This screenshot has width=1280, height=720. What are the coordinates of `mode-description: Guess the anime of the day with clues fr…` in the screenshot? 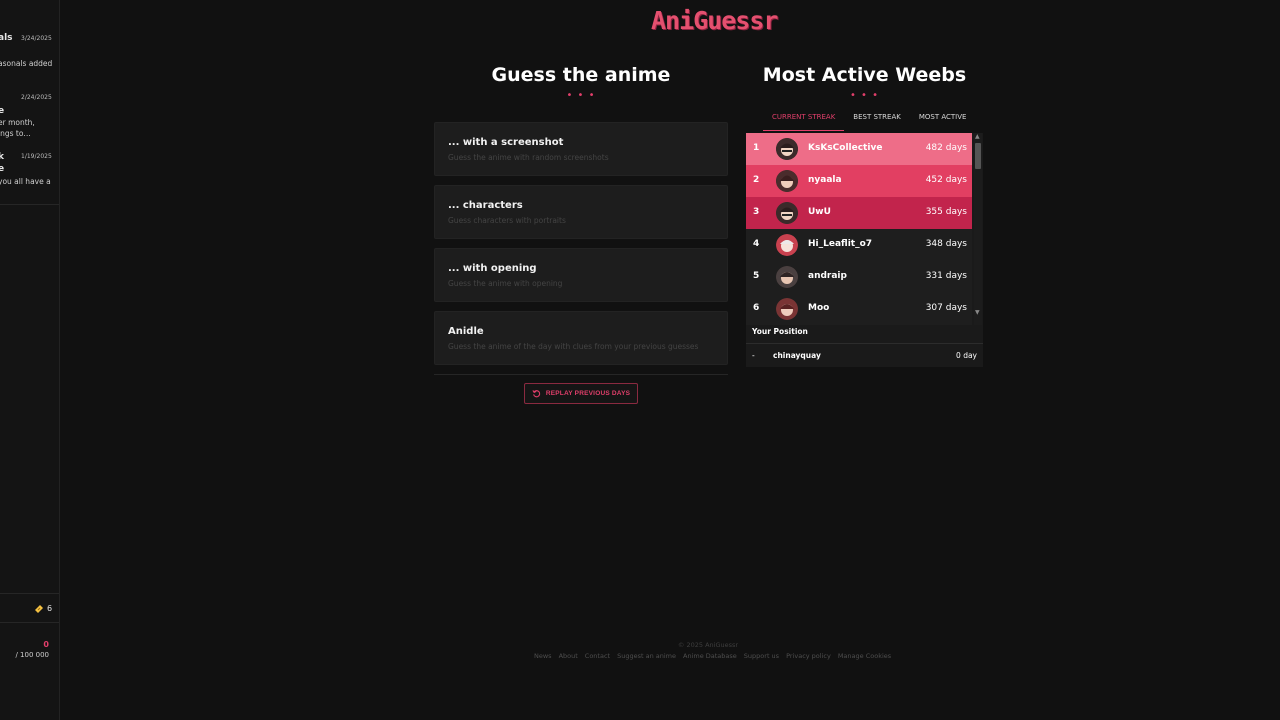 It's located at (573, 346).